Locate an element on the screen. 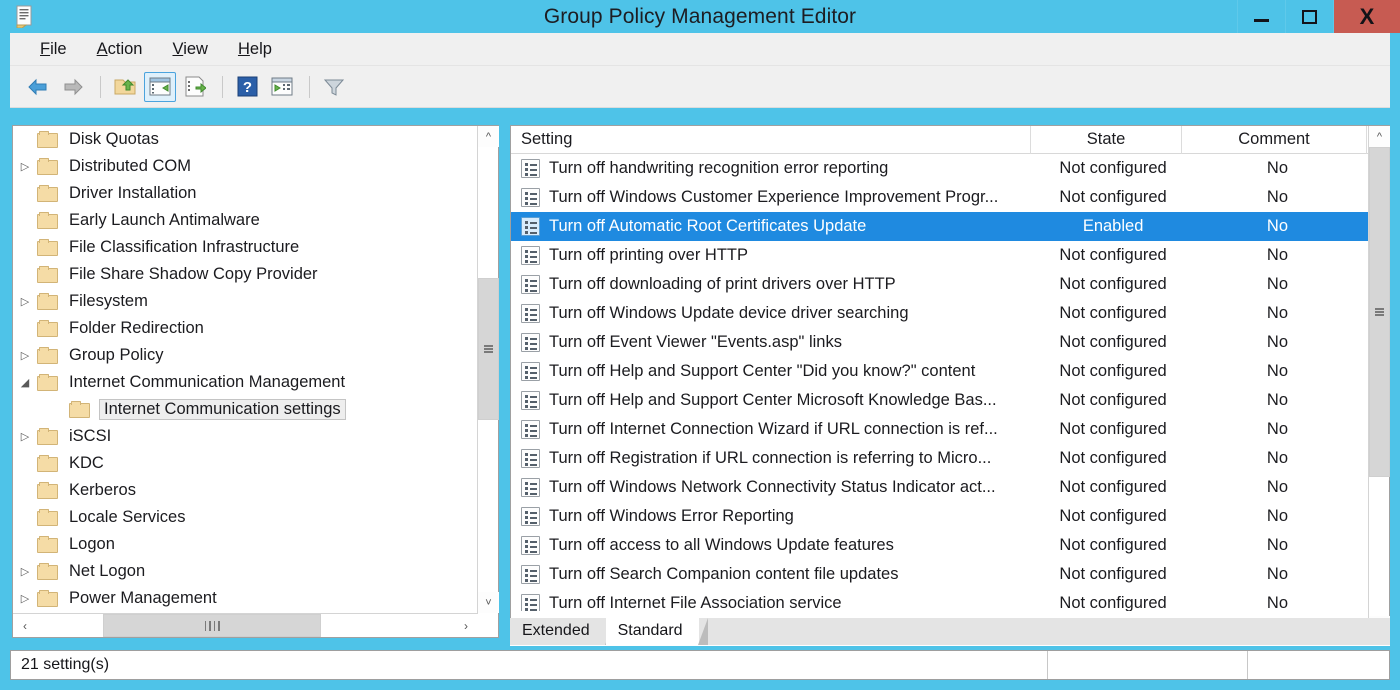 This screenshot has height=690, width=1400. help-button: ? is located at coordinates (247, 87).